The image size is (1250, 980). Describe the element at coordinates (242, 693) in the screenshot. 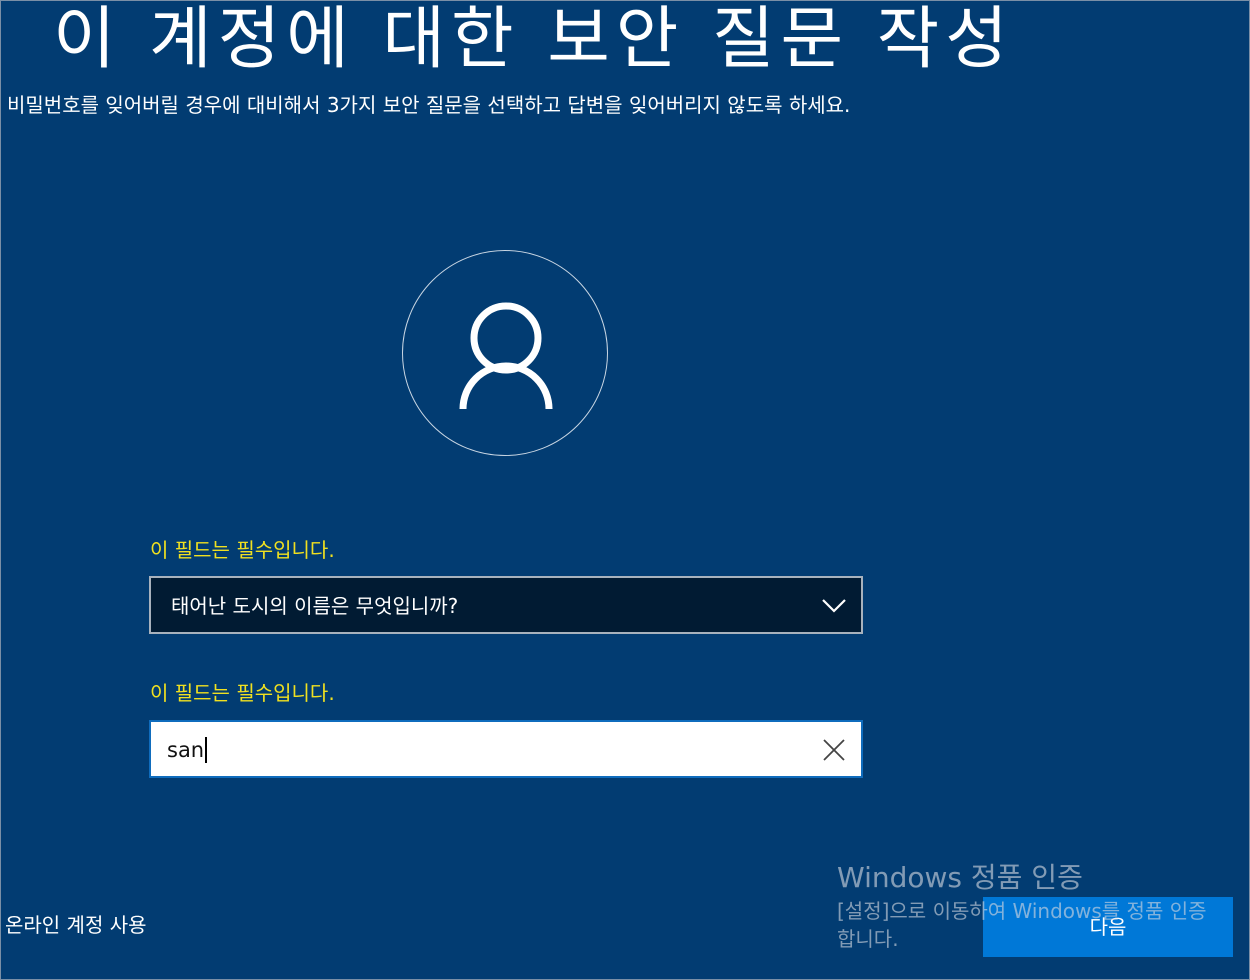

I see `answer-required-message: 이 필드는 필수입니다.` at that location.